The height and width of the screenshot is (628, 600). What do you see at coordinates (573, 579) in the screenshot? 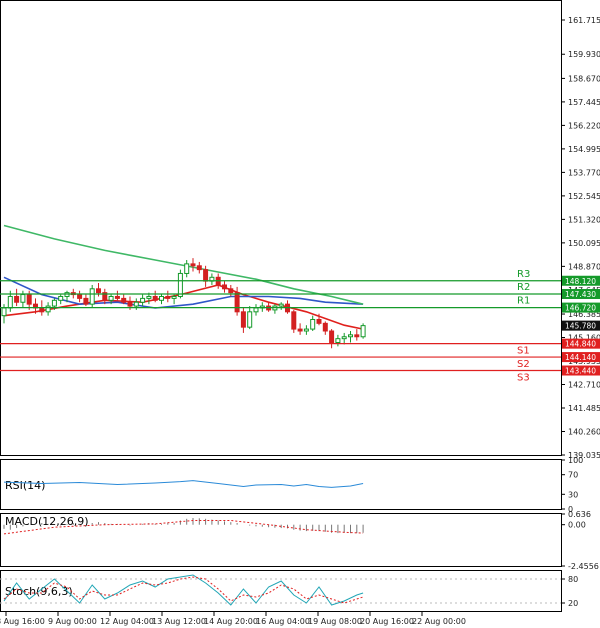
I see `stoch-y-tick-label: 80` at bounding box center [573, 579].